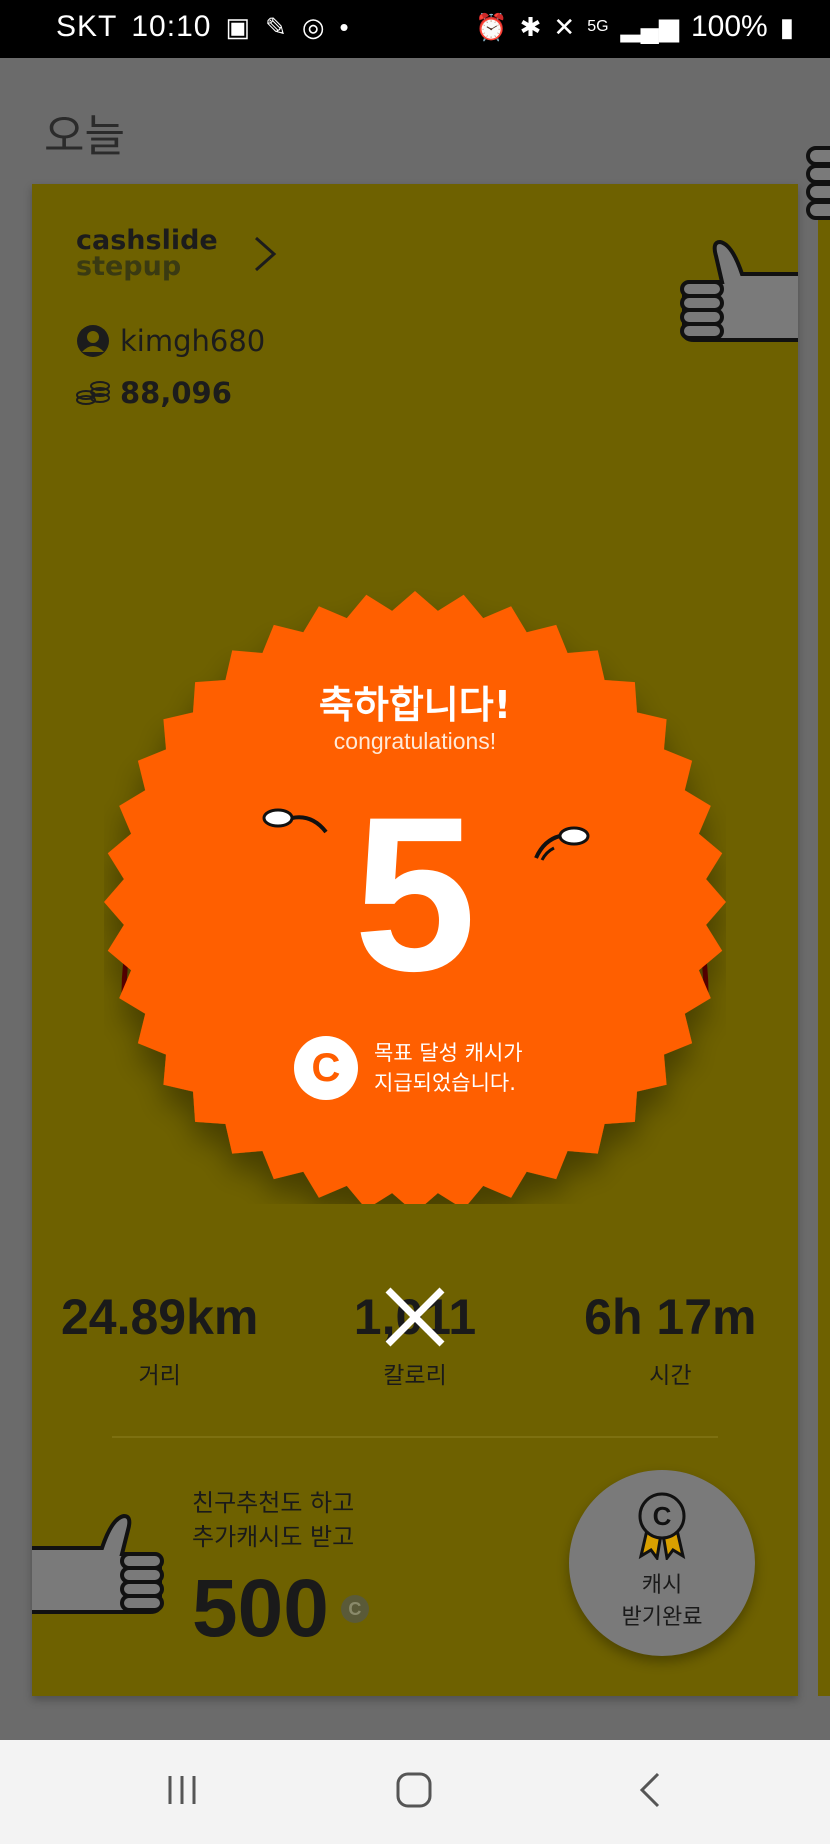  What do you see at coordinates (650, 1790) in the screenshot?
I see `back-icon` at bounding box center [650, 1790].